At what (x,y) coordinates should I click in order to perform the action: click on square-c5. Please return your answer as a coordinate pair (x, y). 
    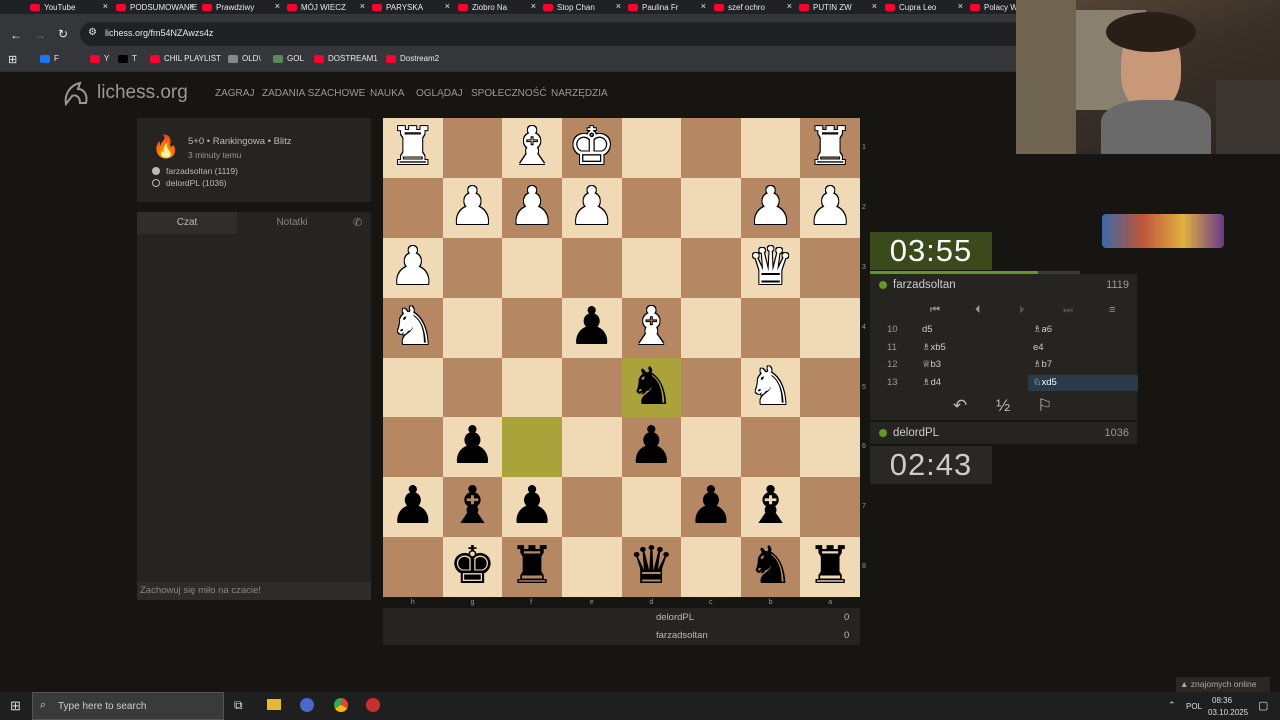
    Looking at the image, I should click on (711, 387).